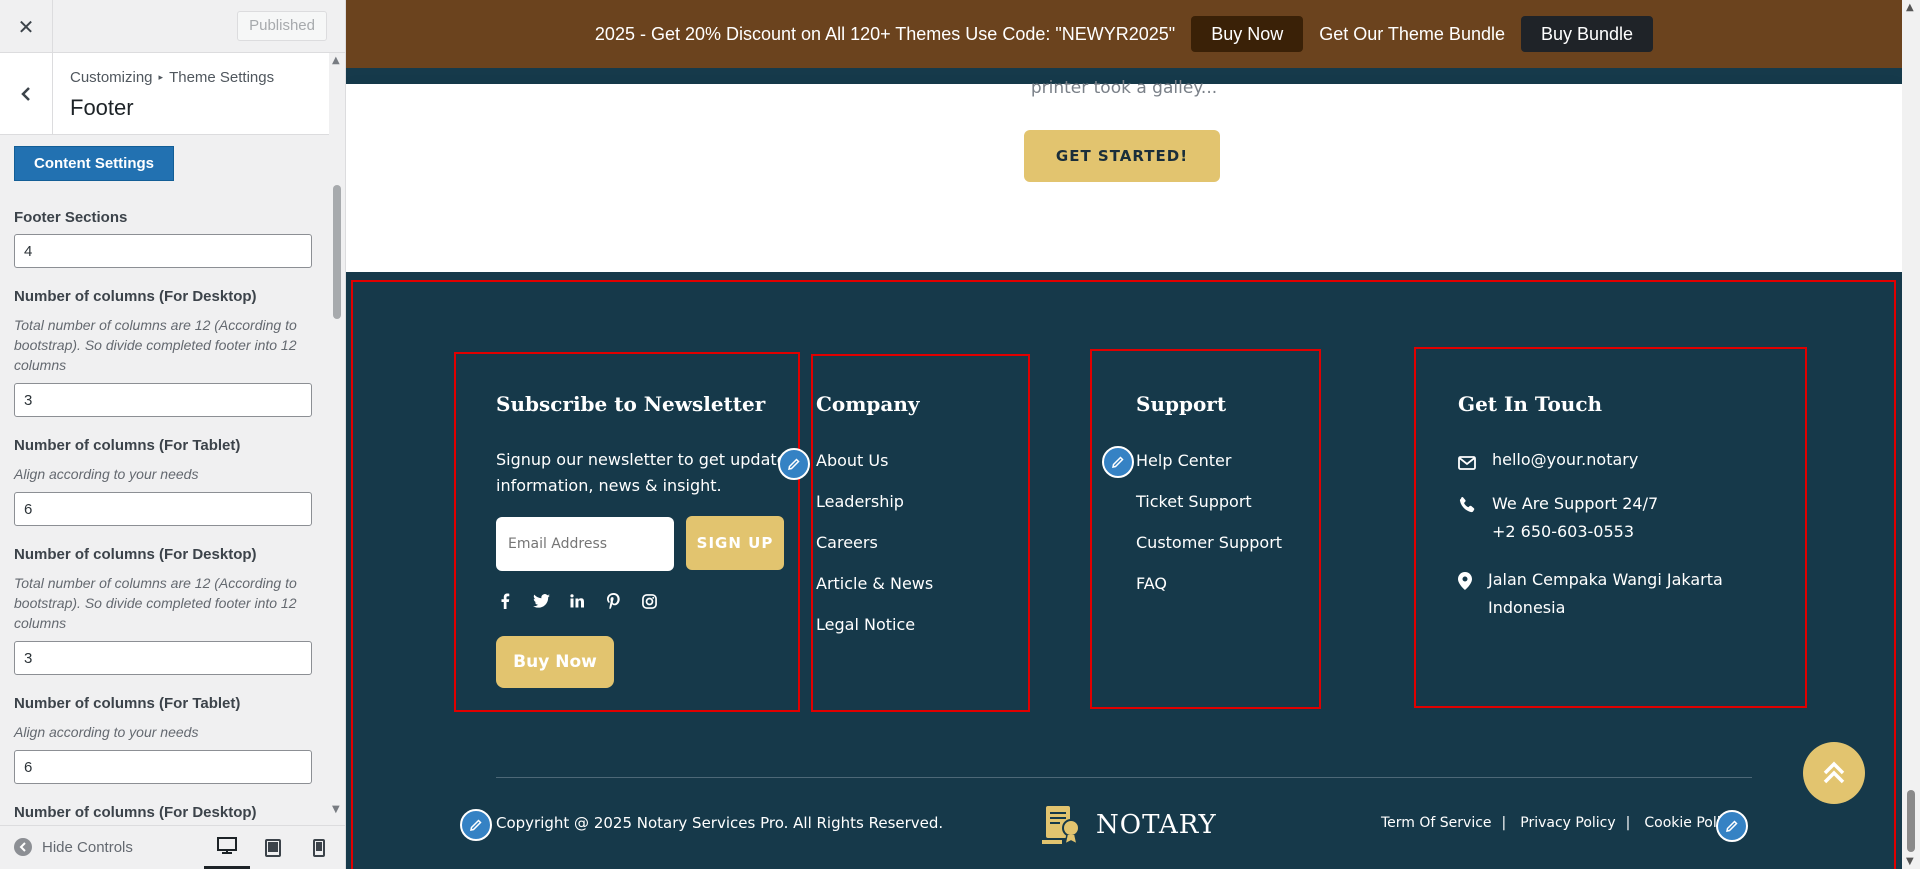 Image resolution: width=1920 pixels, height=869 pixels. What do you see at coordinates (505, 601) in the screenshot?
I see `facebook-icon` at bounding box center [505, 601].